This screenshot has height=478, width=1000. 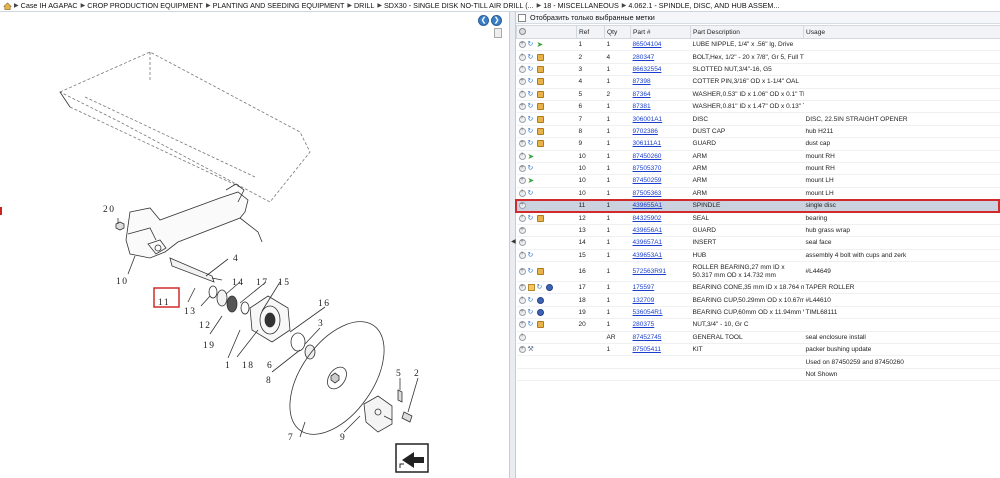 I want to click on part-number-link: 86504104, so click(x=647, y=44).